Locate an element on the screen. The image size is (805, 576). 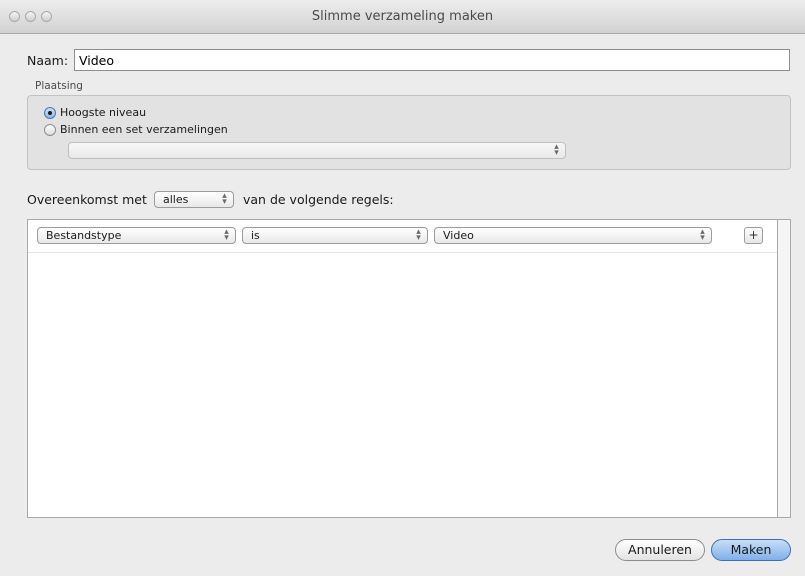
cancel-button: Annuleren is located at coordinates (660, 550).